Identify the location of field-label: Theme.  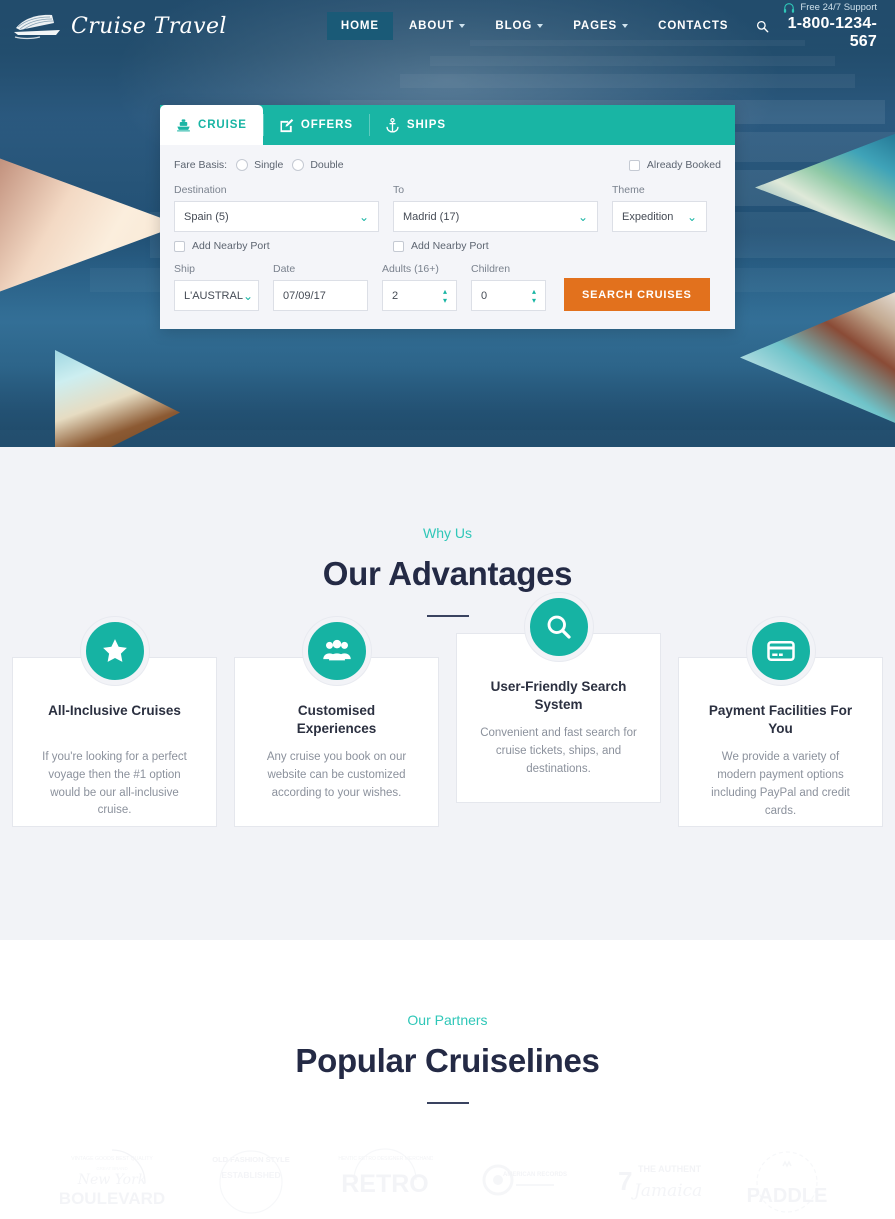
(628, 190).